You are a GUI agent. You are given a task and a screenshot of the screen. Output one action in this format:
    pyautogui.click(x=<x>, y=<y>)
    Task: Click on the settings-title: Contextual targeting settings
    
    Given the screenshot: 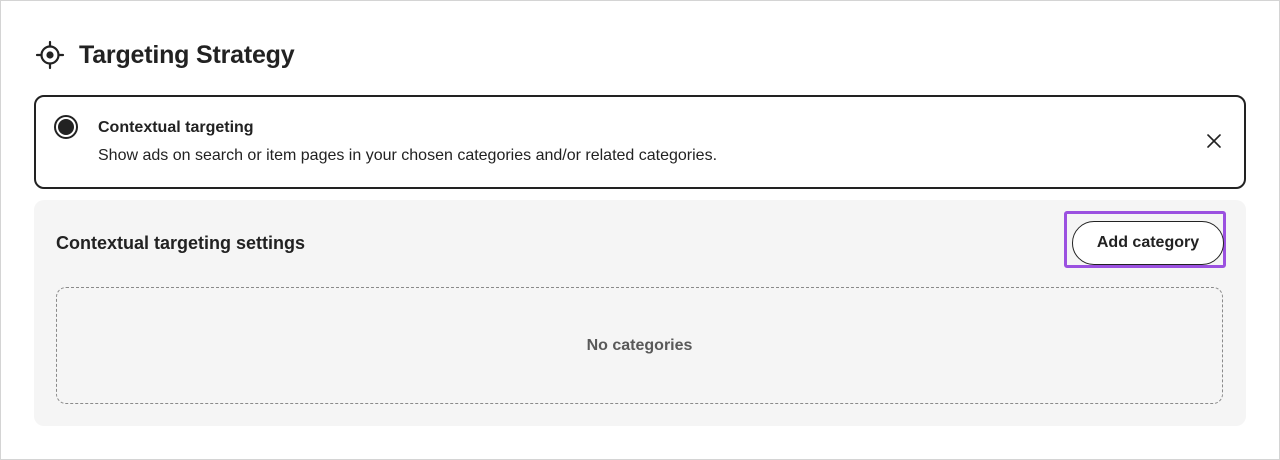 What is the action you would take?
    pyautogui.click(x=181, y=243)
    